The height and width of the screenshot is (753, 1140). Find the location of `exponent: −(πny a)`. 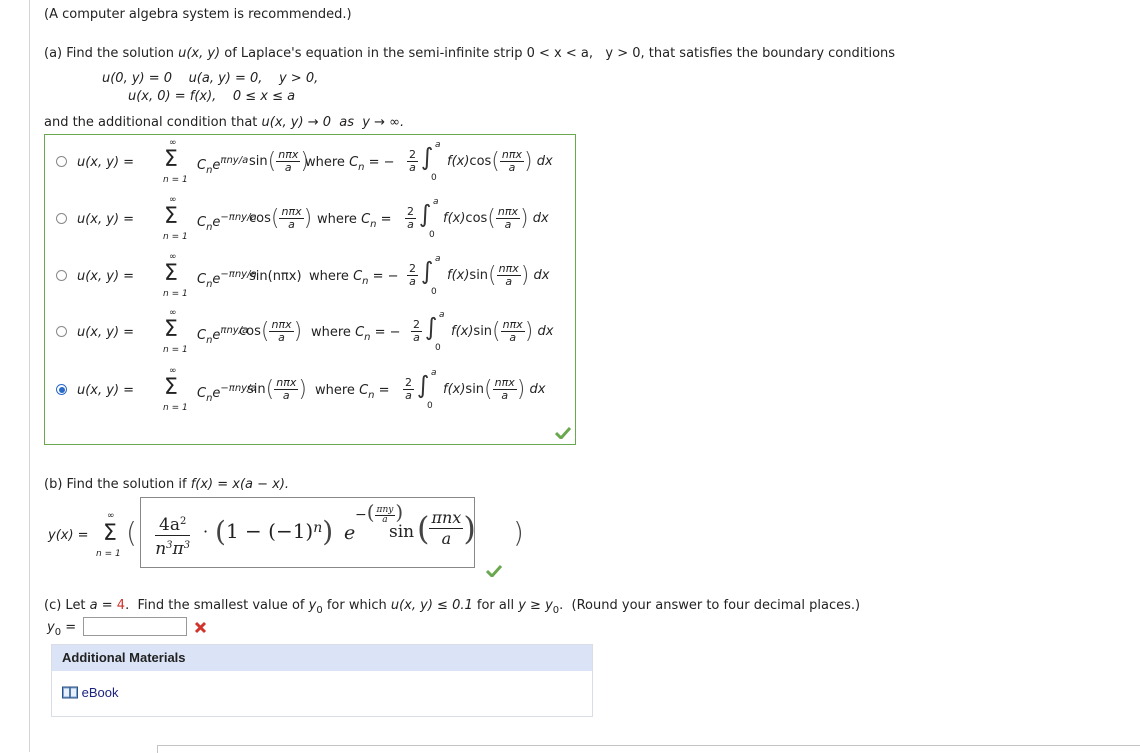

exponent: −(πny a) is located at coordinates (379, 512).